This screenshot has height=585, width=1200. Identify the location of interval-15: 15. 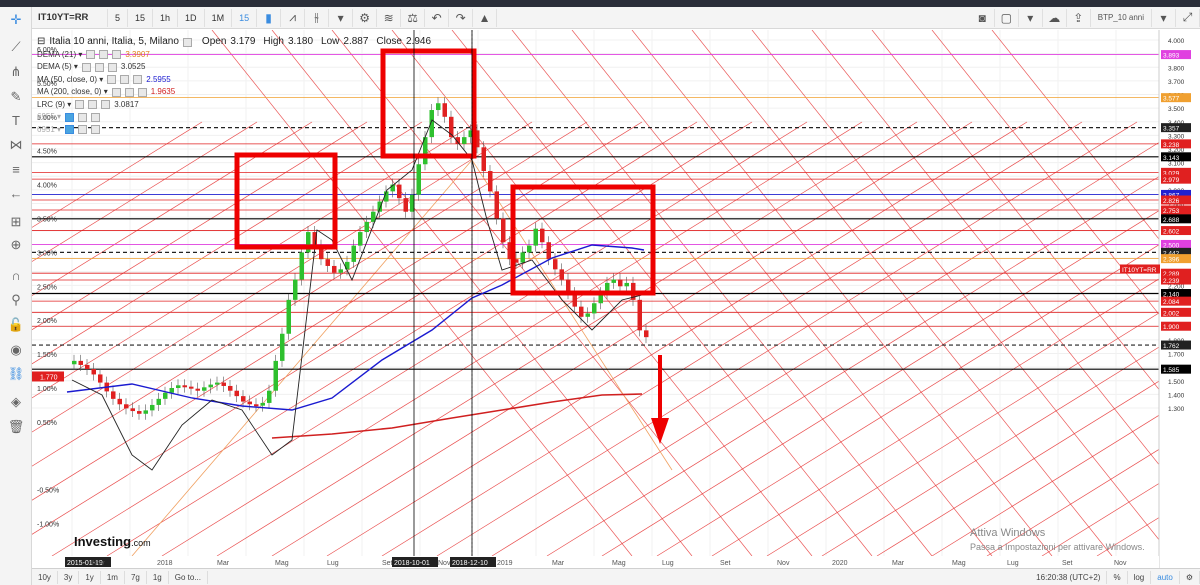
(141, 17).